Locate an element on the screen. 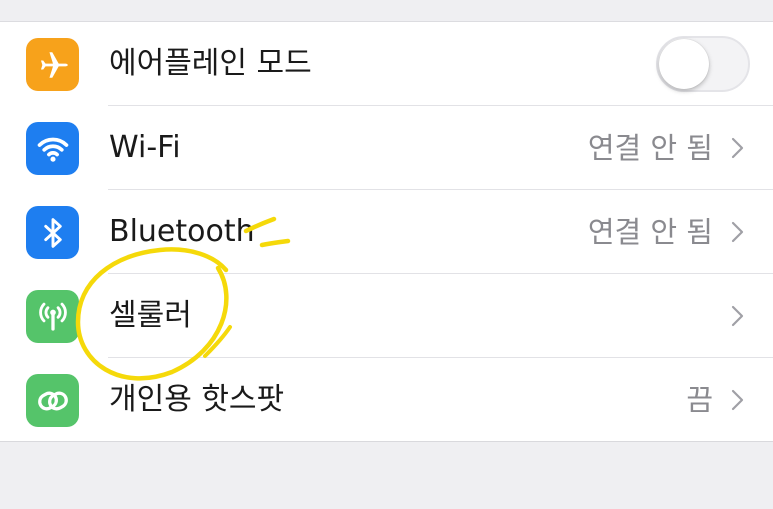 The image size is (773, 509). wifi-status: 연결 안 됨 is located at coordinates (650, 148).